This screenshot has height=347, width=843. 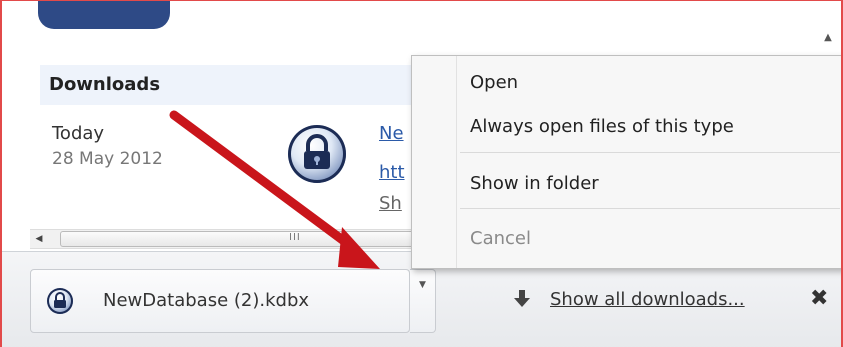 I want to click on date-group-date: 28 May 2012, so click(x=107, y=159).